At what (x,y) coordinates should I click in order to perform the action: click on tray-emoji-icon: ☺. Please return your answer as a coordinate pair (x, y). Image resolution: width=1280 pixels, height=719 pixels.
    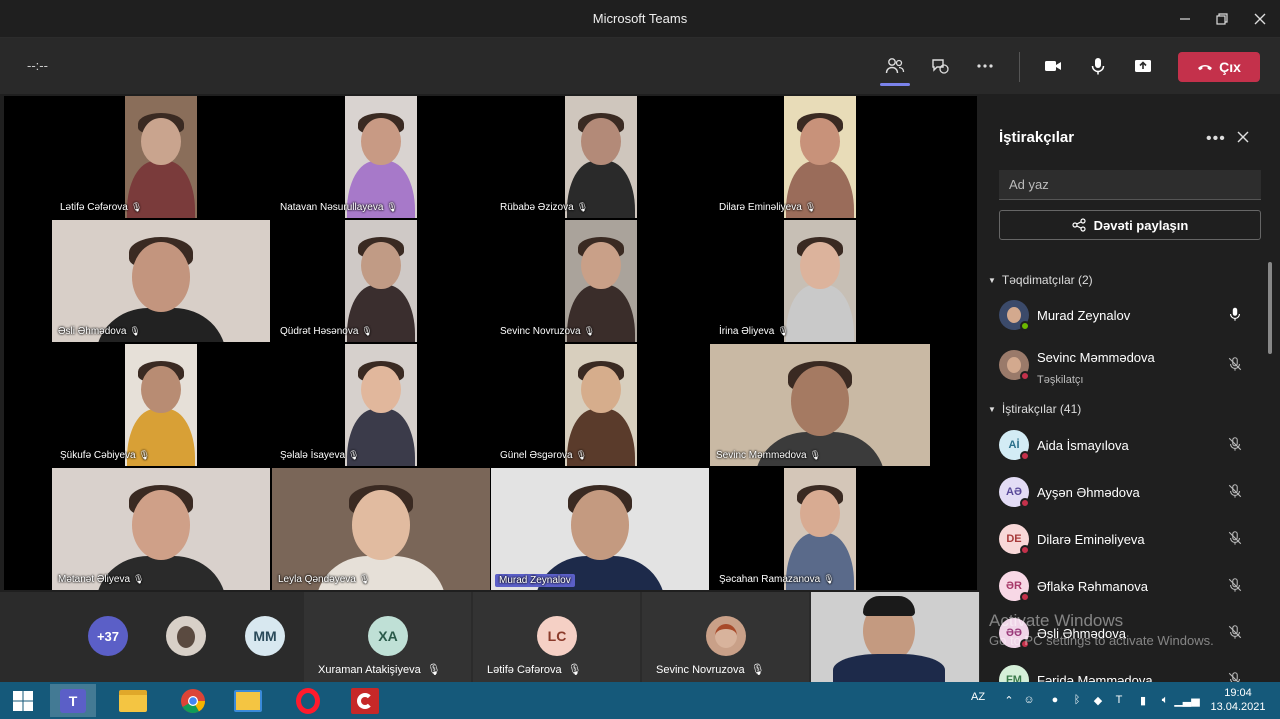
    Looking at the image, I should click on (1029, 700).